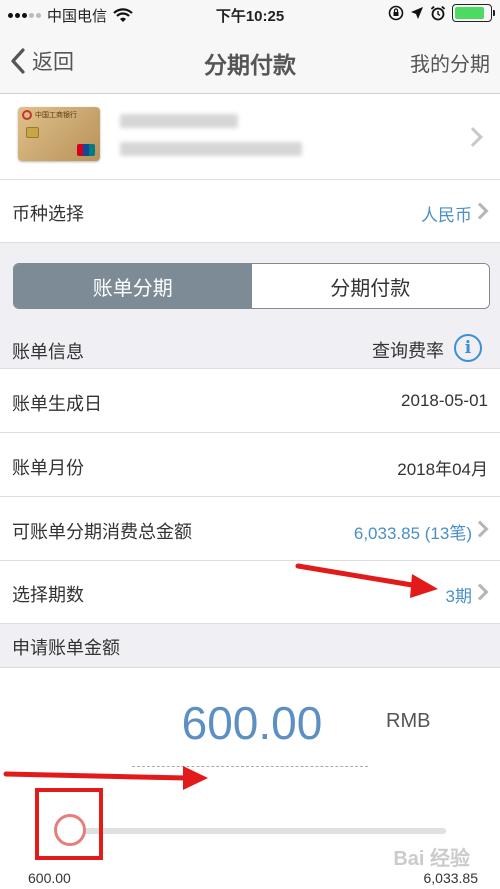 Image resolution: width=500 pixels, height=889 pixels. What do you see at coordinates (250, 592) in the screenshot?
I see `term-select-row: 选择期数 3期` at bounding box center [250, 592].